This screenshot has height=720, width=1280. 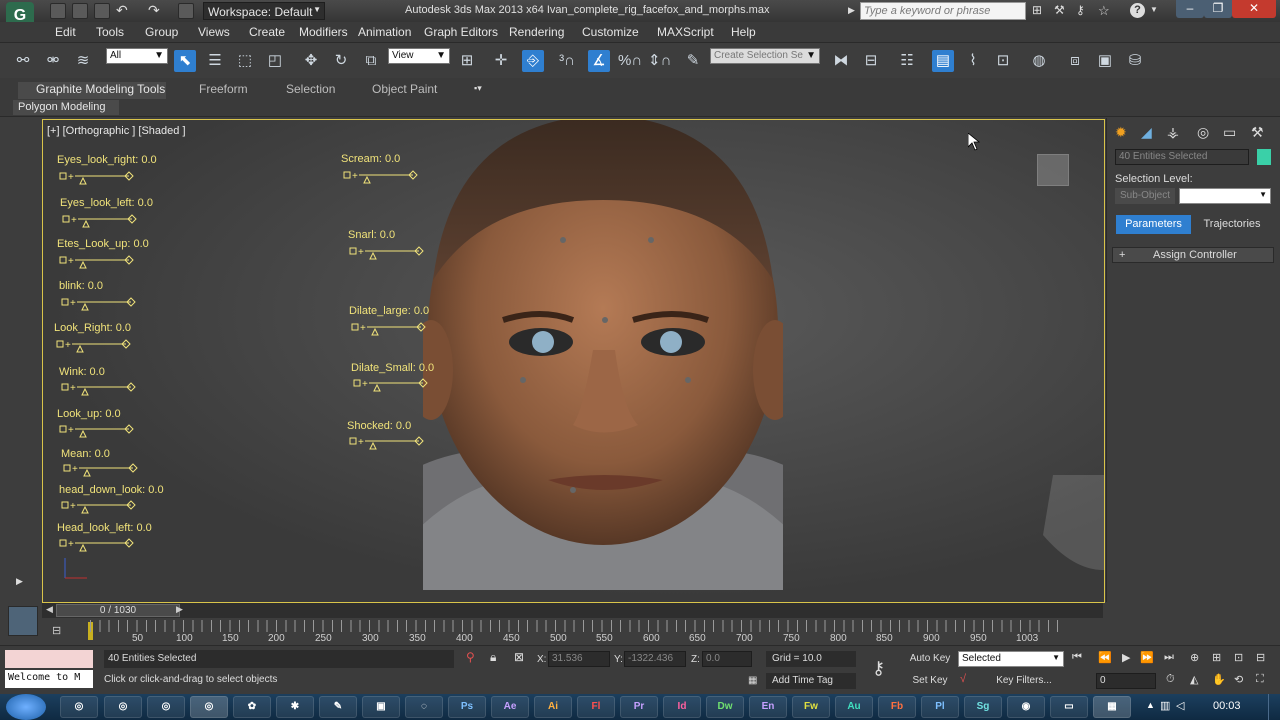 What do you see at coordinates (424, 707) in the screenshot?
I see `taskbar-app-icon: ◌` at bounding box center [424, 707].